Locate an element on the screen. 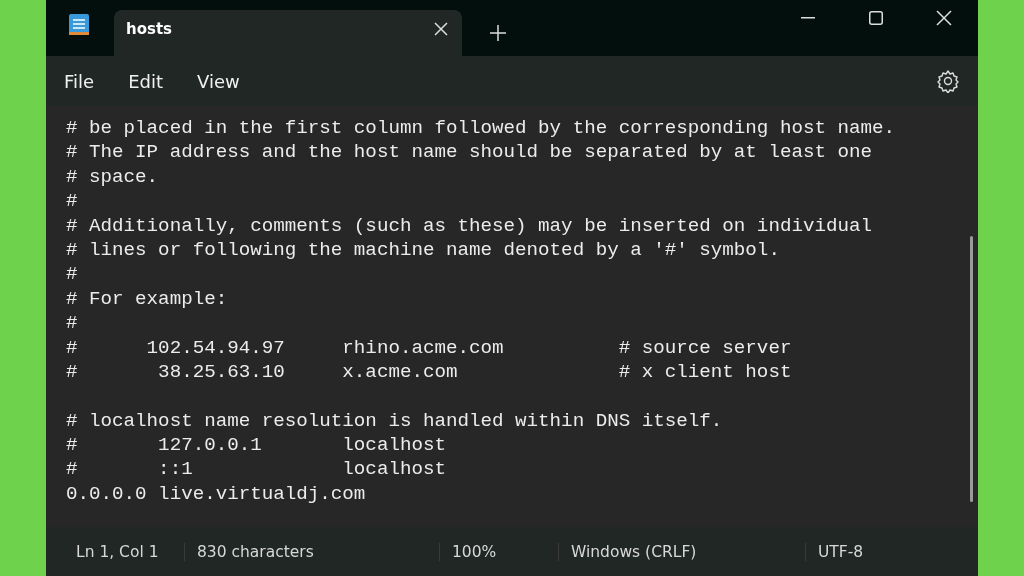 This screenshot has width=1024, height=576. status-item: Windows (CRLF) is located at coordinates (681, 551).